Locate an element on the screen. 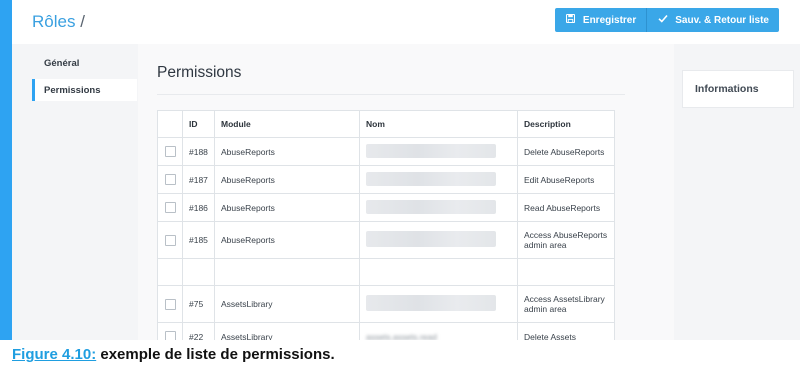 Image resolution: width=800 pixels, height=370 pixels. breadcrumb-roles-link: Rôles is located at coordinates (53, 21).